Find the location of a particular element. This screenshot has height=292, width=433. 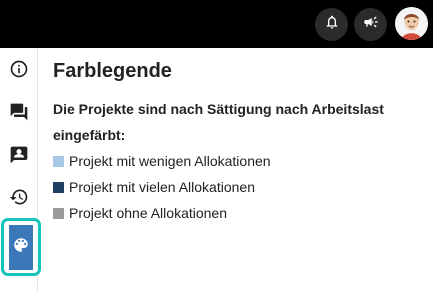

contact-card-icon is located at coordinates (19, 157).